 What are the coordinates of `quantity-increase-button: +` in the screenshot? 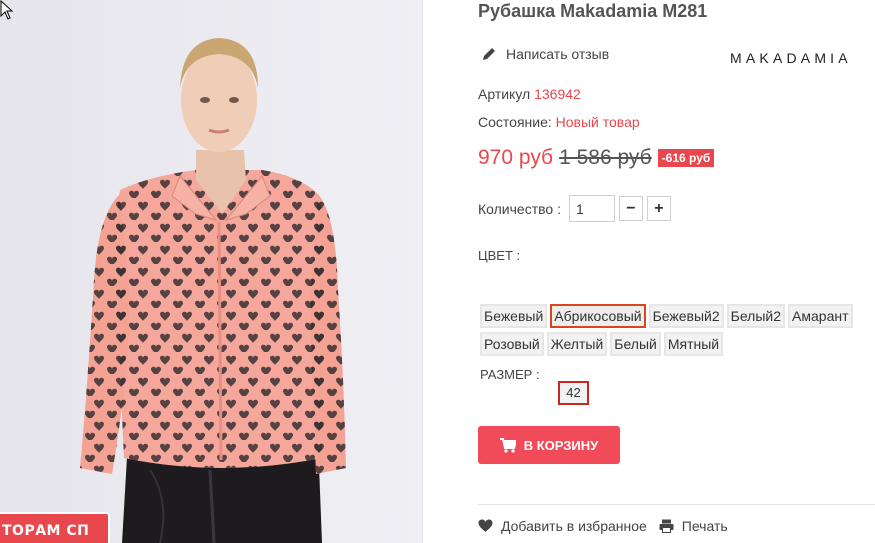 It's located at (658, 208).